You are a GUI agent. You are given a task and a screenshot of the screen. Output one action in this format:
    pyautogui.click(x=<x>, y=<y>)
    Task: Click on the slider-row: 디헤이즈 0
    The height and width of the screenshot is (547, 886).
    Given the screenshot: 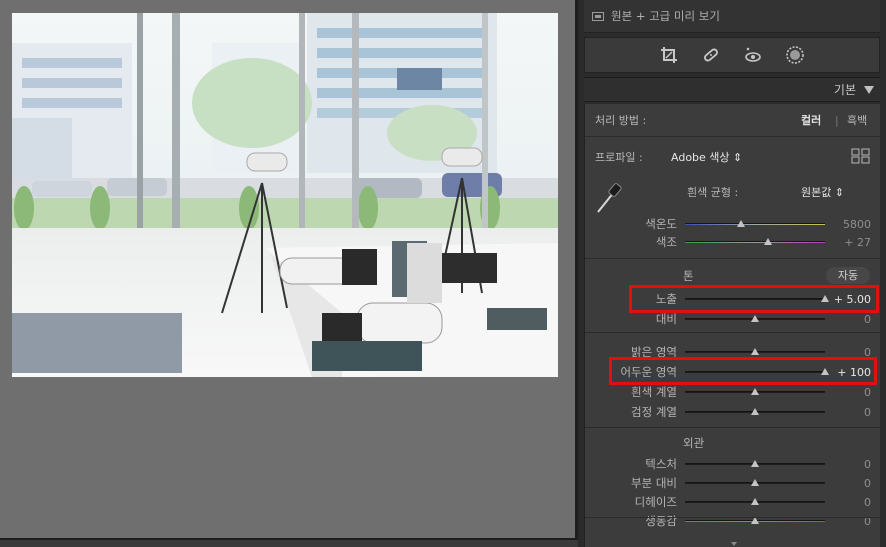 What is the action you would take?
    pyautogui.click(x=733, y=502)
    